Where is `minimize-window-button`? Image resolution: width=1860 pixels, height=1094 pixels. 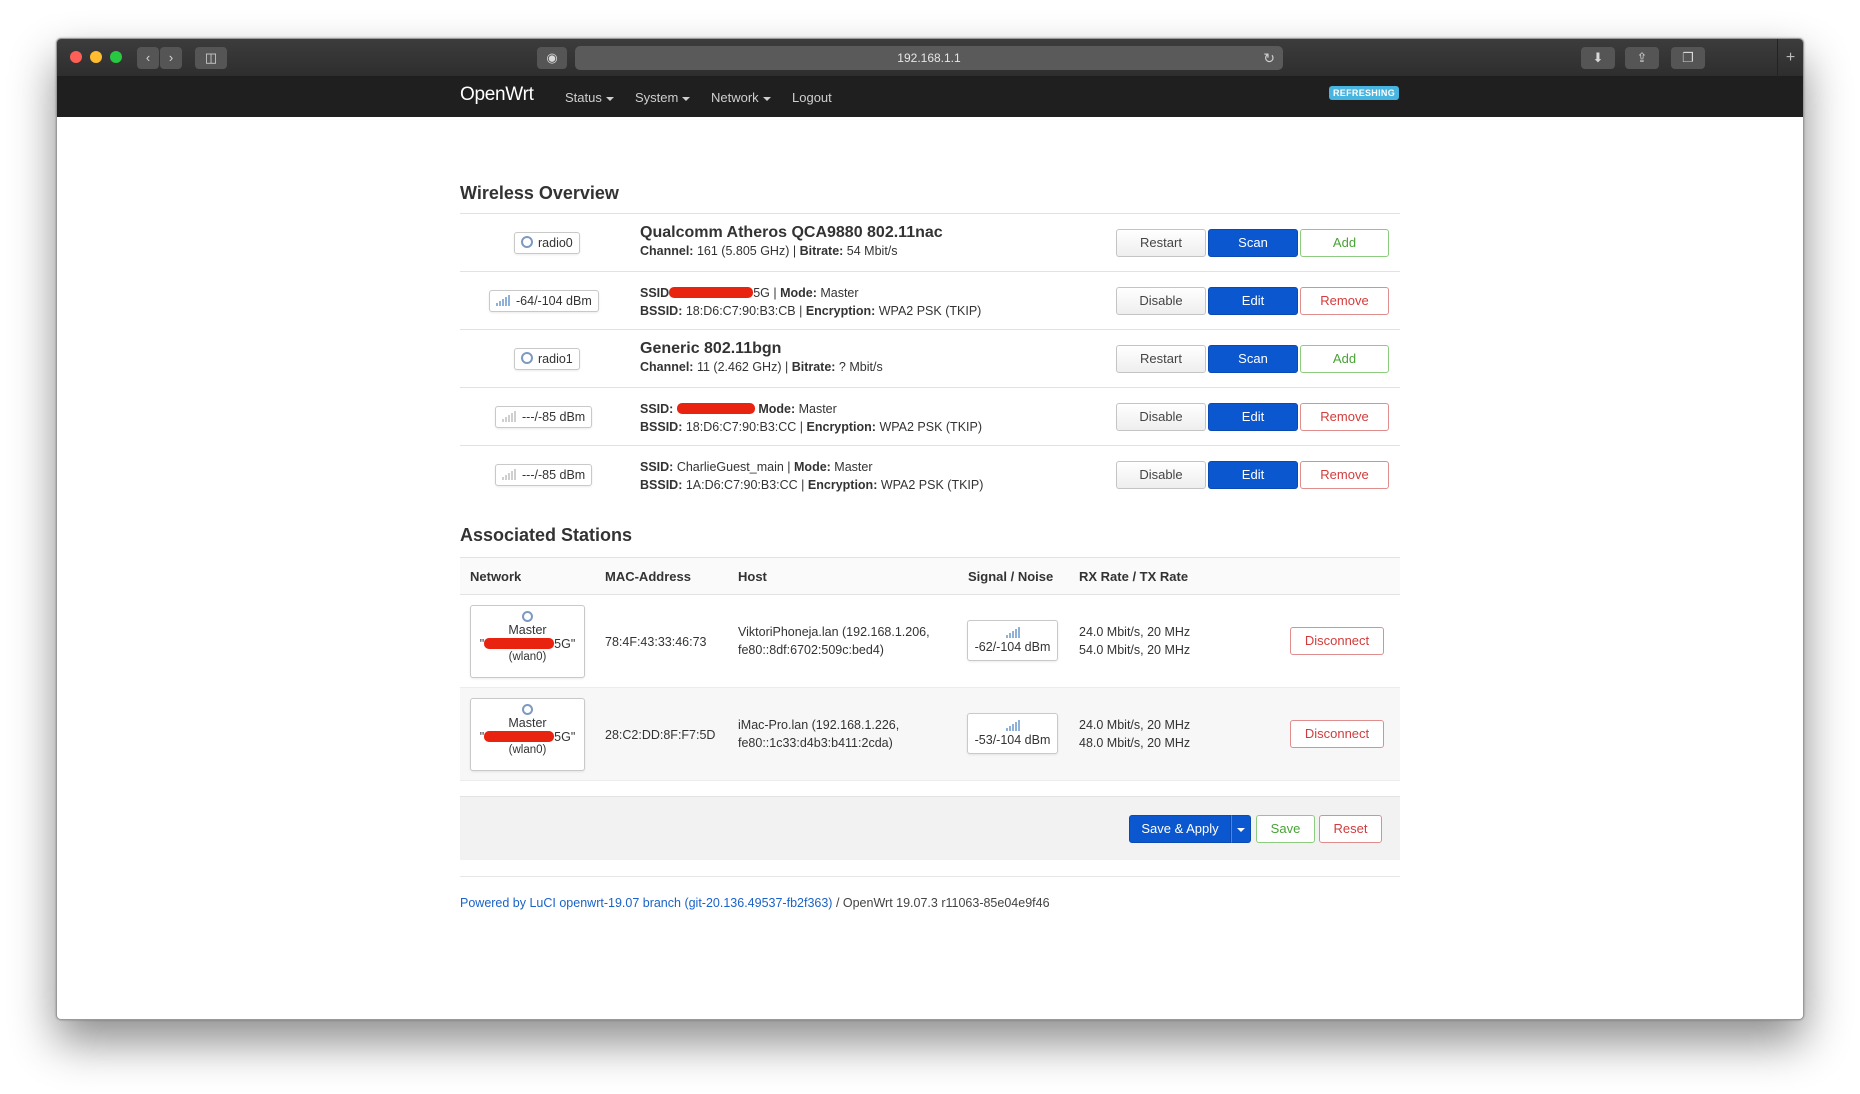 minimize-window-button is located at coordinates (96, 57).